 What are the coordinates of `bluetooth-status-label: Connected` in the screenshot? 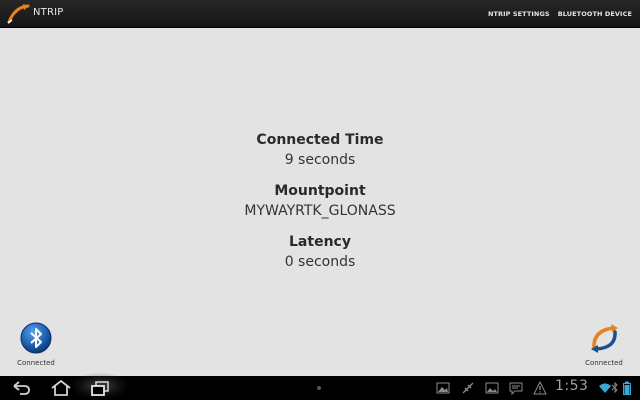 It's located at (36, 363).